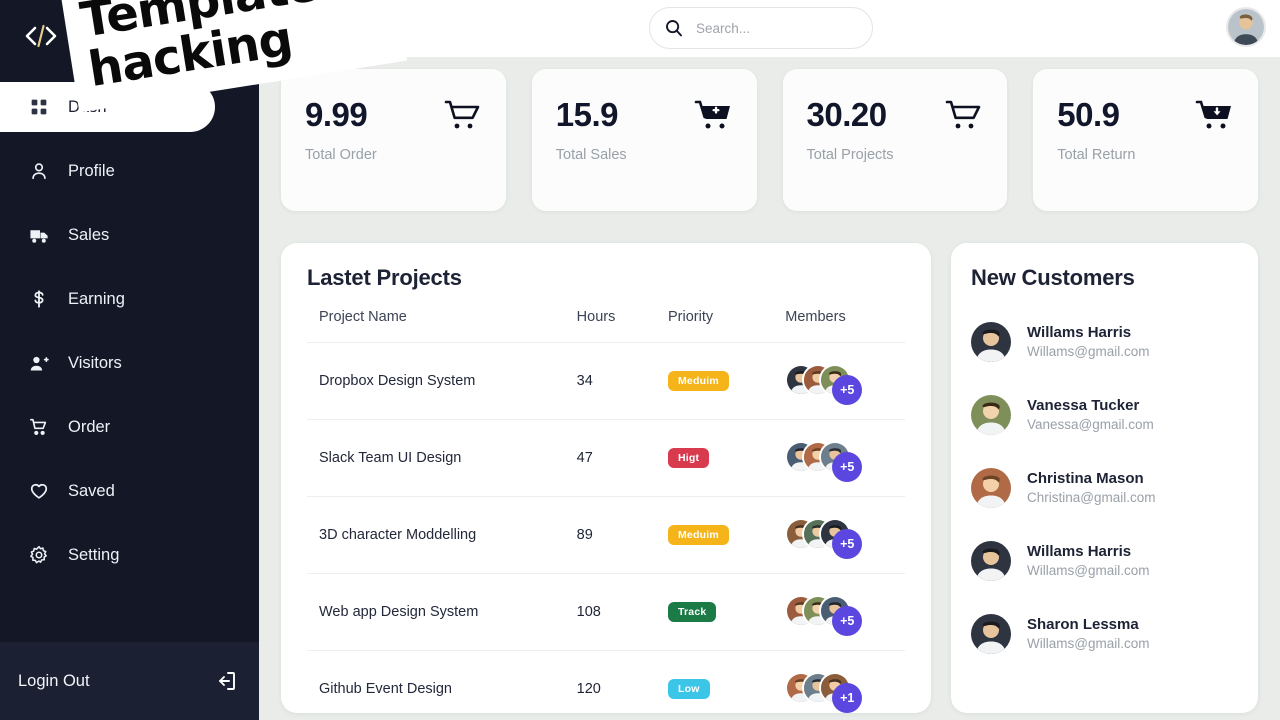  What do you see at coordinates (397, 381) in the screenshot?
I see `project-name-cell: Dropbox Design System` at bounding box center [397, 381].